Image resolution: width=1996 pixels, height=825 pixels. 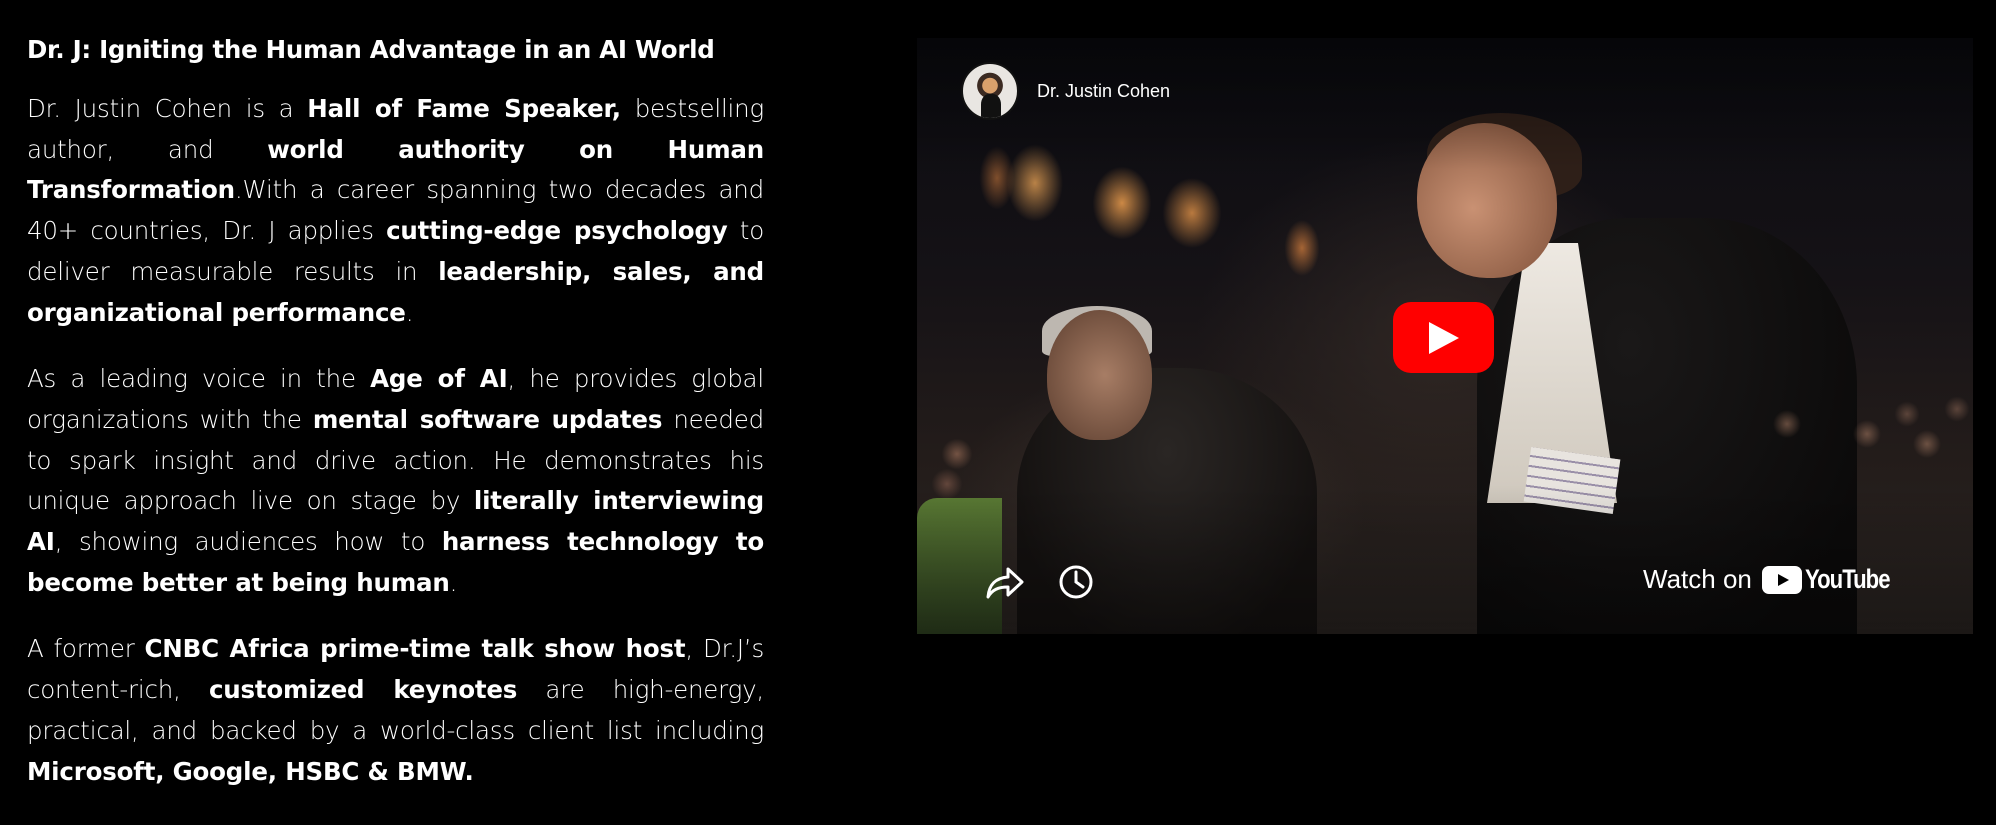 I want to click on text: Dr. Justin Cohen is a, so click(x=167, y=108).